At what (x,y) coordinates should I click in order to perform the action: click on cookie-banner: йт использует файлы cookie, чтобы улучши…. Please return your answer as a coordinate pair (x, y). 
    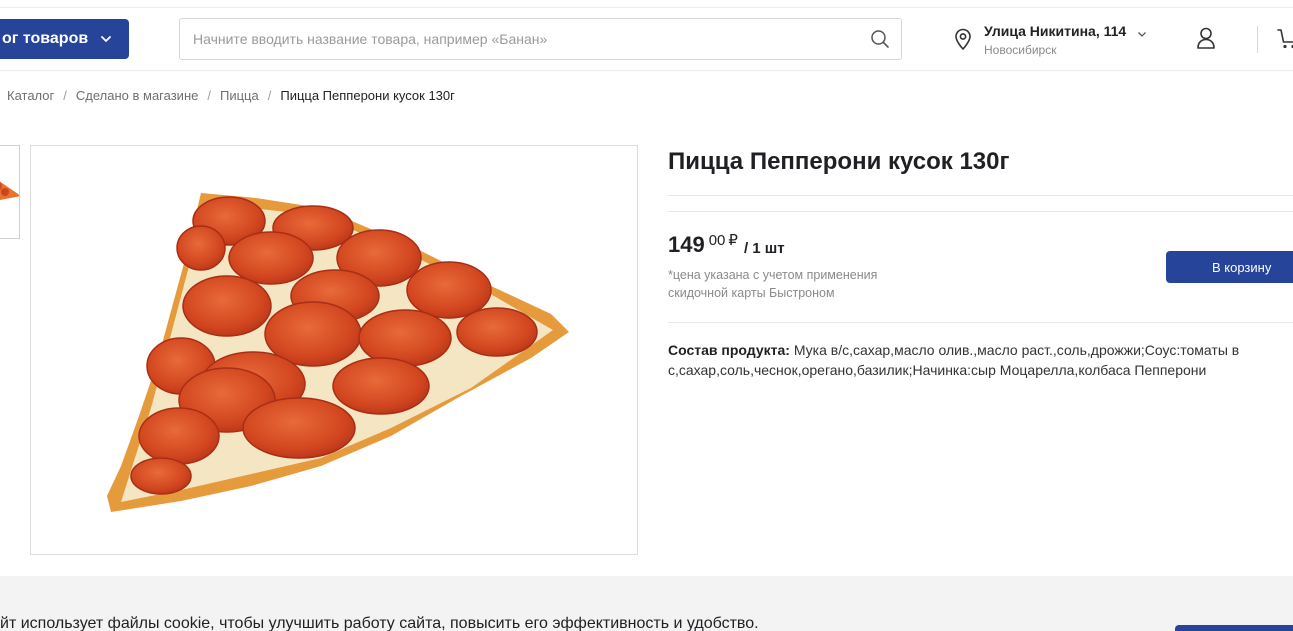
    Looking at the image, I should click on (646, 603).